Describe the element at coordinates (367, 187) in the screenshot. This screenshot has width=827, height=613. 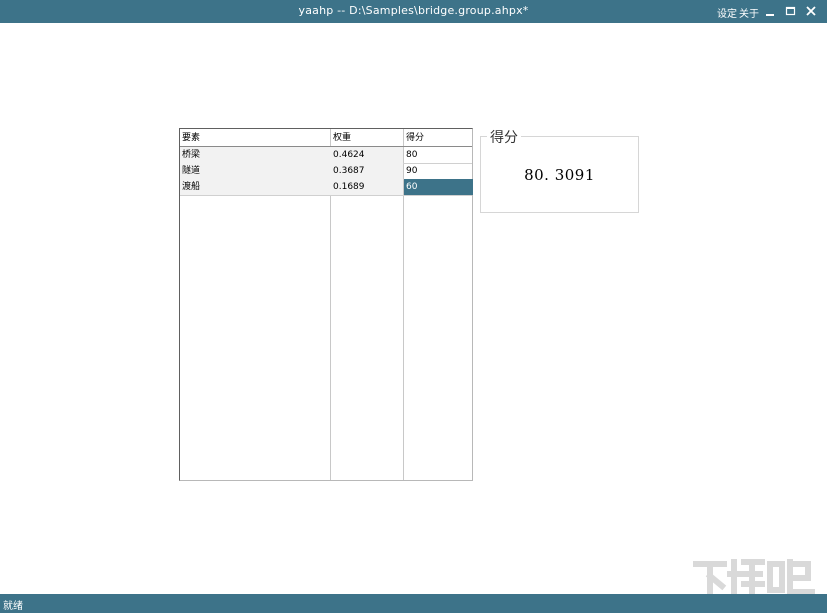
I see `cell-weight: 0.1689` at that location.